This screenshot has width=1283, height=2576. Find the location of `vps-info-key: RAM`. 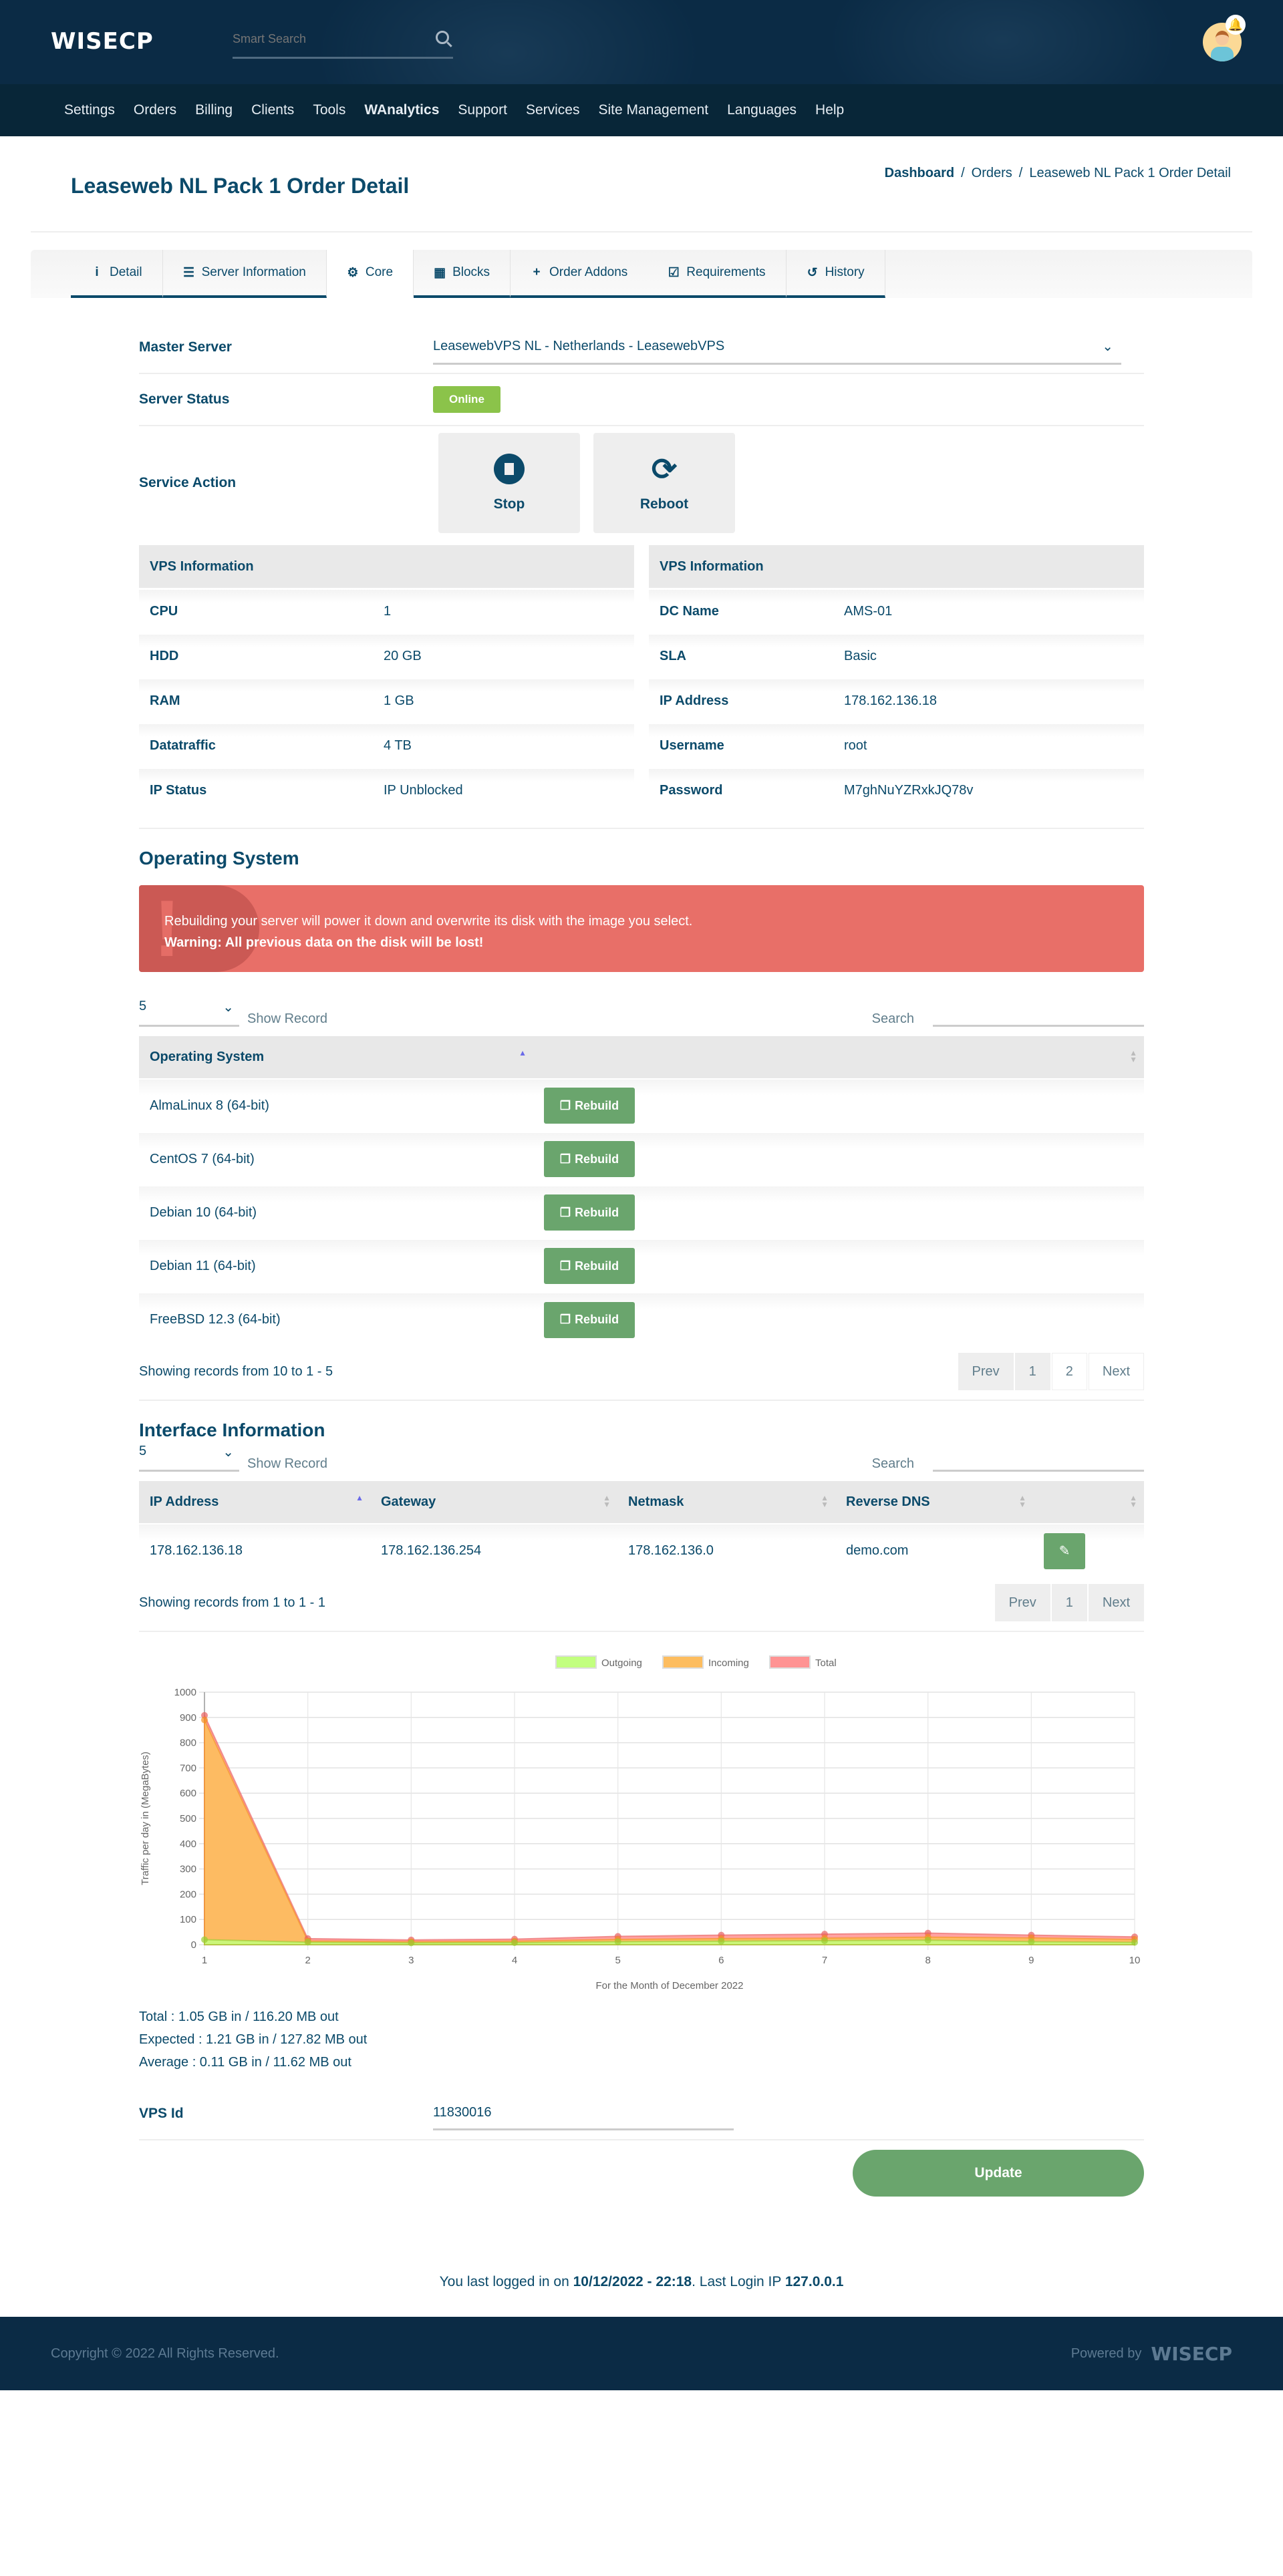

vps-info-key: RAM is located at coordinates (165, 700).